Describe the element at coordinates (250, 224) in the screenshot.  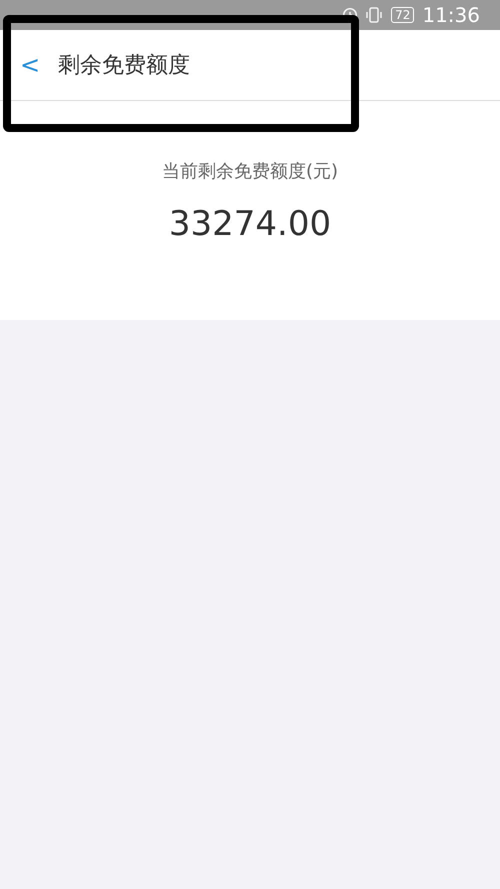
I see `quota-amount: 33274.00` at that location.